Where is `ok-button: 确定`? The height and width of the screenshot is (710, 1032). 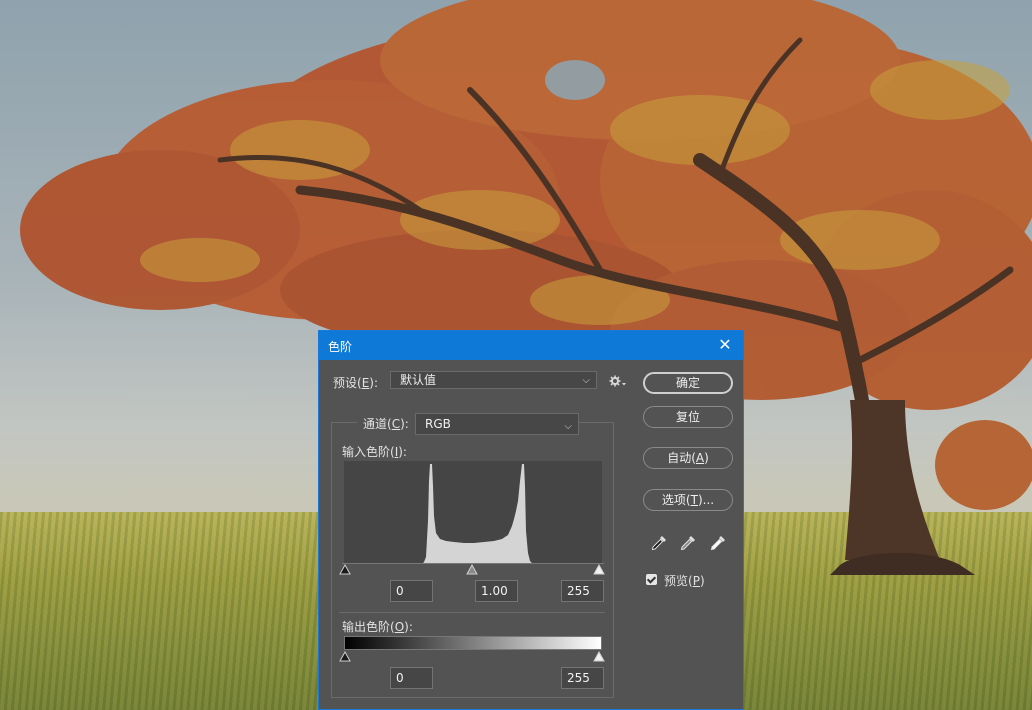
ok-button: 确定 is located at coordinates (688, 383).